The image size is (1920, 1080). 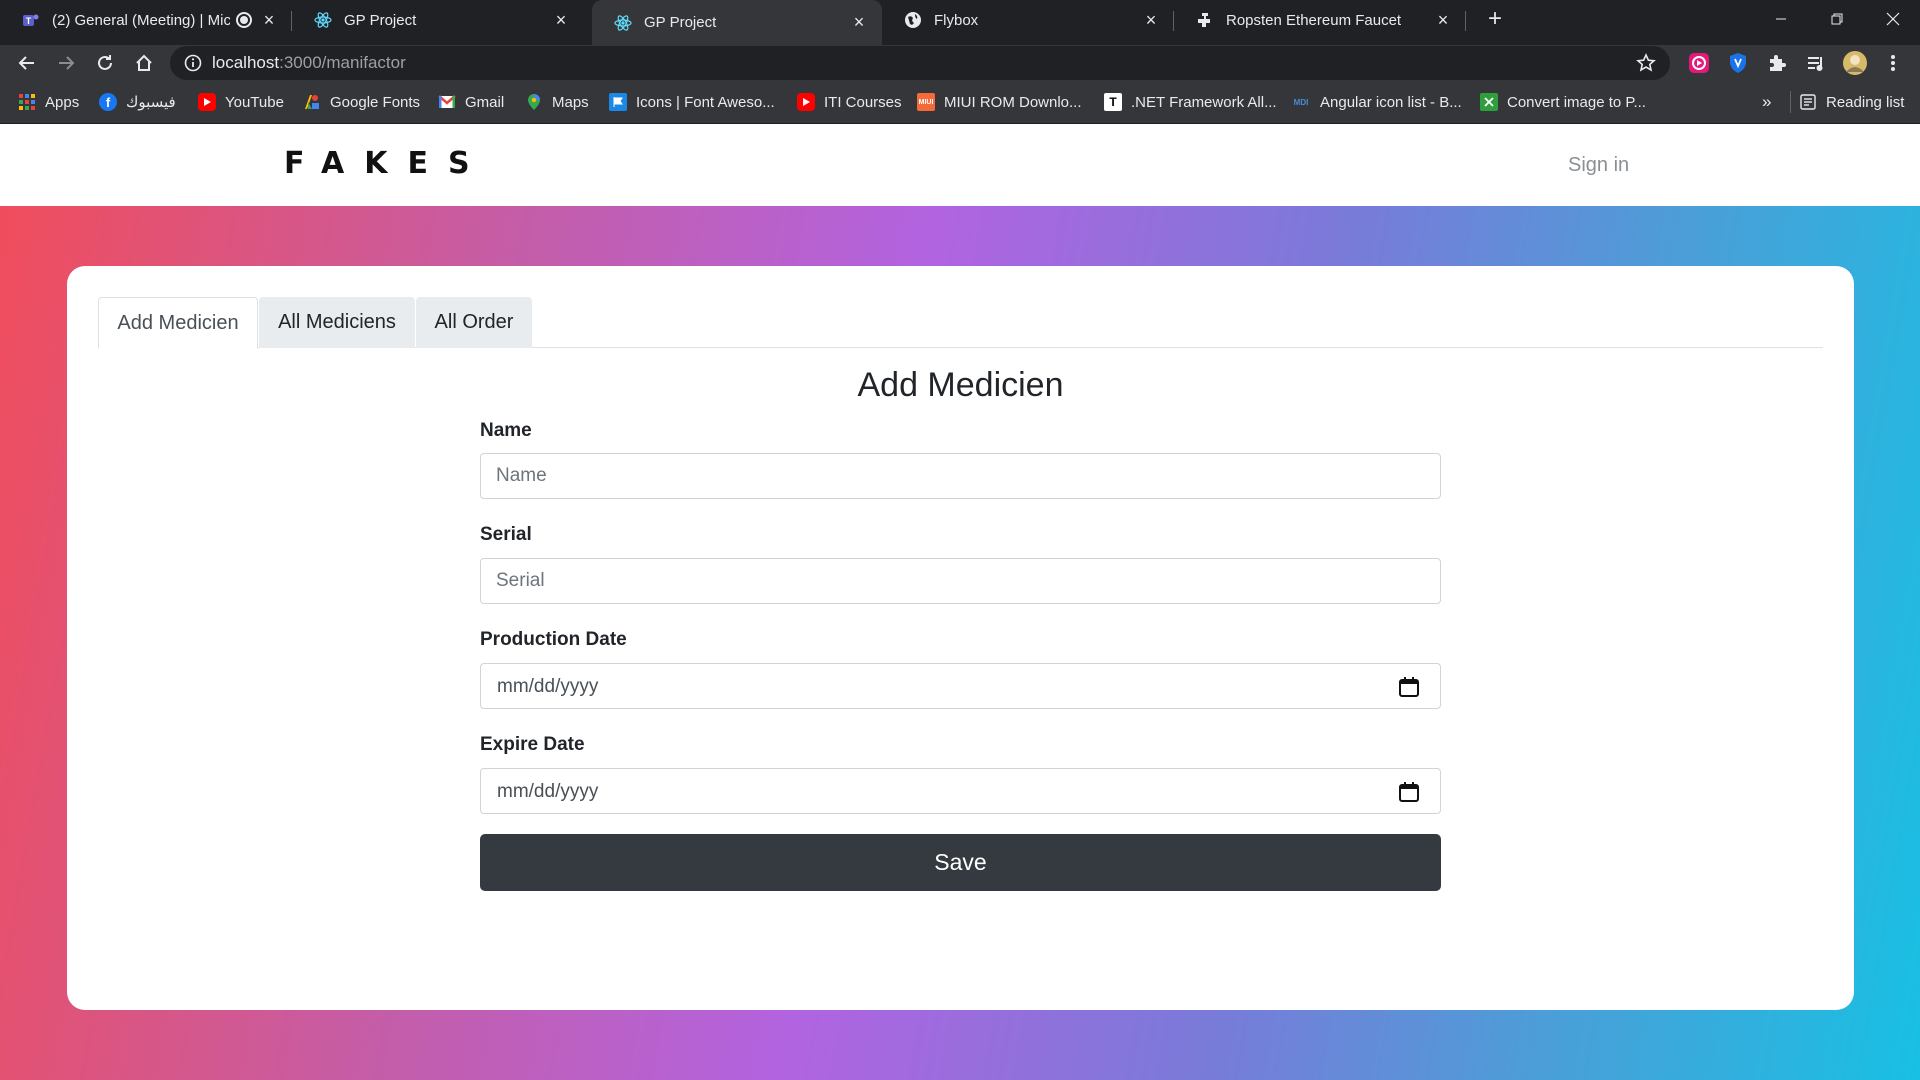 What do you see at coordinates (1646, 63) in the screenshot?
I see `bookmark-star-icon` at bounding box center [1646, 63].